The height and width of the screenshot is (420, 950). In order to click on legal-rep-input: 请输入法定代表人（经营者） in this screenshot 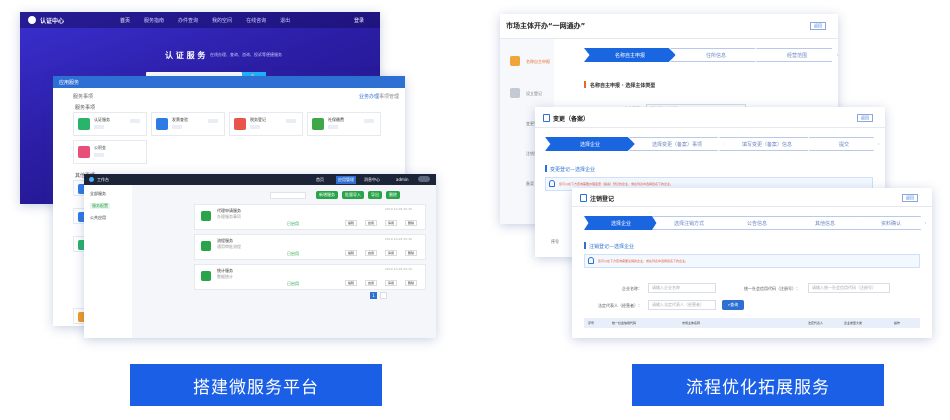, I will do `click(682, 305)`.